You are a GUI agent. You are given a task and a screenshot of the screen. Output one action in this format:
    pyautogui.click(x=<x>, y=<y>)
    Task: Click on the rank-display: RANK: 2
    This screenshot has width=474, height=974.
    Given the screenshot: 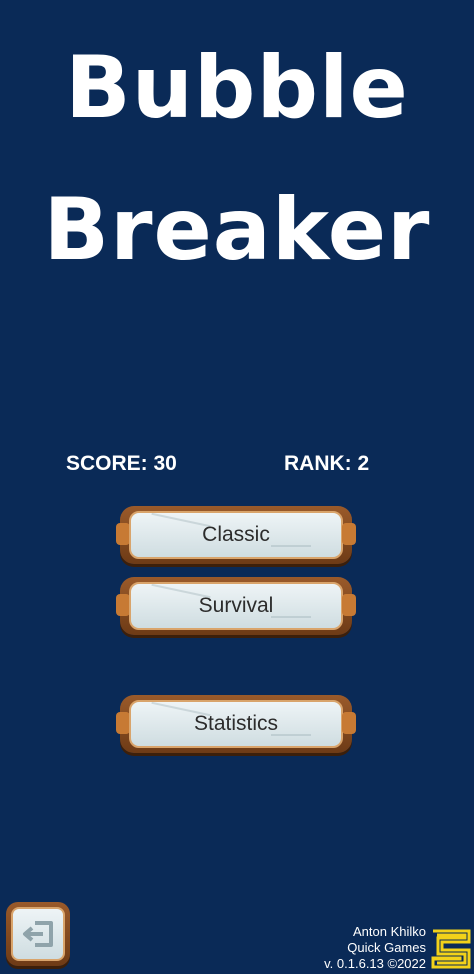 What is the action you would take?
    pyautogui.click(x=327, y=463)
    